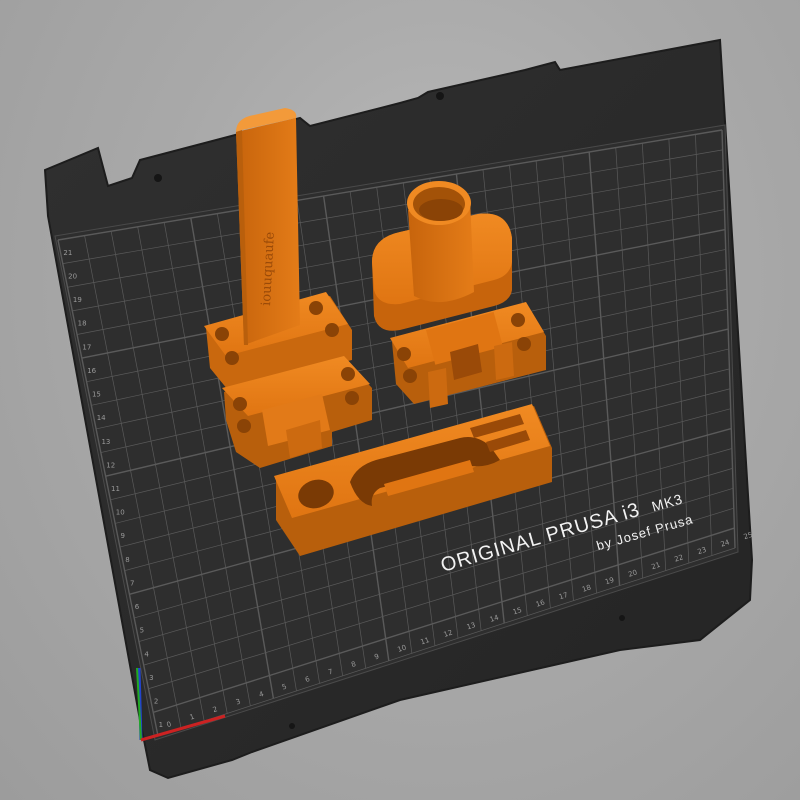 The image size is (800, 800). What do you see at coordinates (440, 242) in the screenshot?
I see `part-hollow-tube` at bounding box center [440, 242].